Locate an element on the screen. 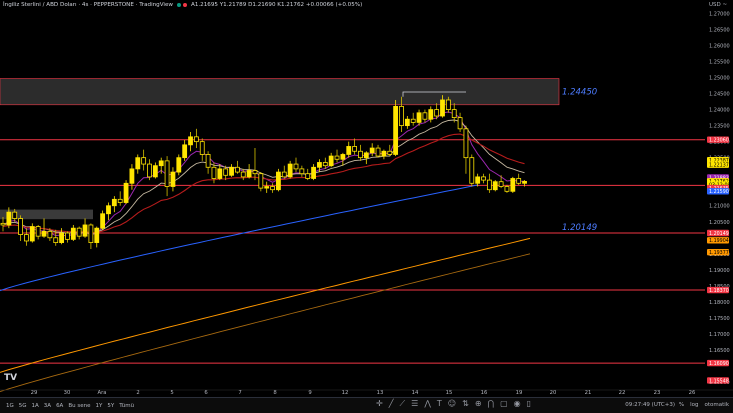 This screenshot has height=413, width=733. pattern-icon: ⋀ is located at coordinates (427, 404).